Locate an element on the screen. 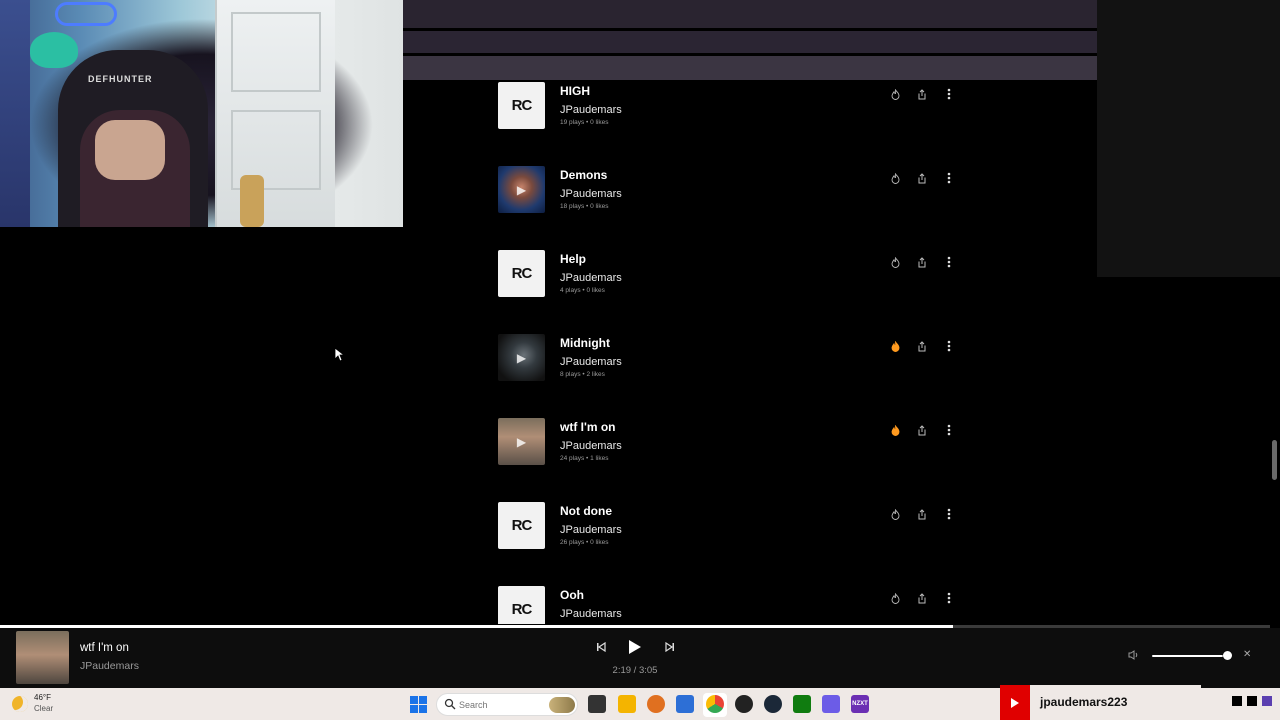 This screenshot has height=720, width=1280. next-icon is located at coordinates (669, 647).